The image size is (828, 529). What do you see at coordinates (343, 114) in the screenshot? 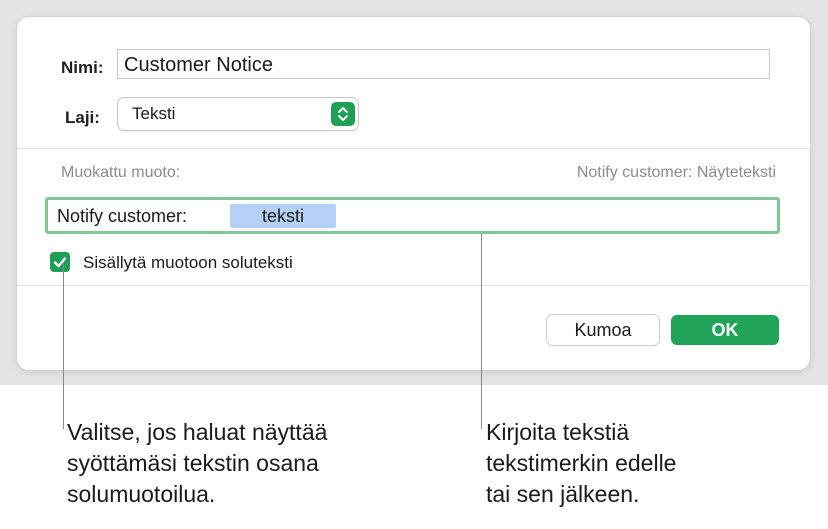
I see `chevron-up-down-icon` at bounding box center [343, 114].